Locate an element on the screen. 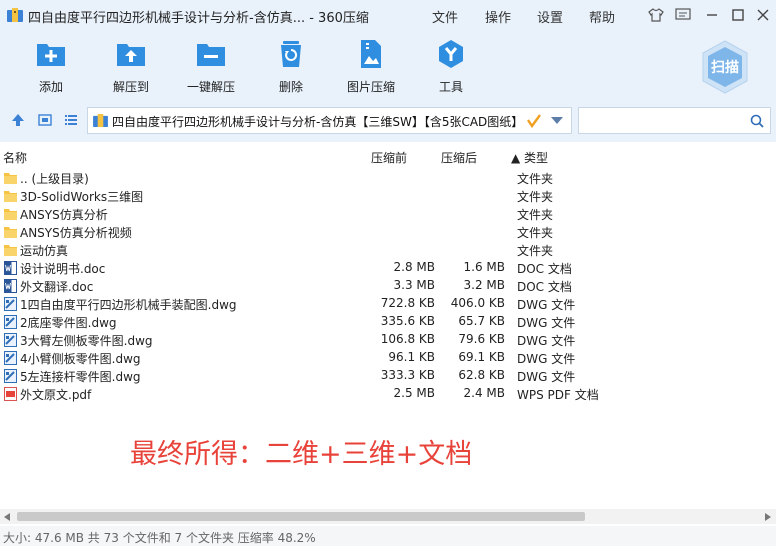 Image resolution: width=776 pixels, height=546 pixels. one-click-extract-icon is located at coordinates (211, 55).